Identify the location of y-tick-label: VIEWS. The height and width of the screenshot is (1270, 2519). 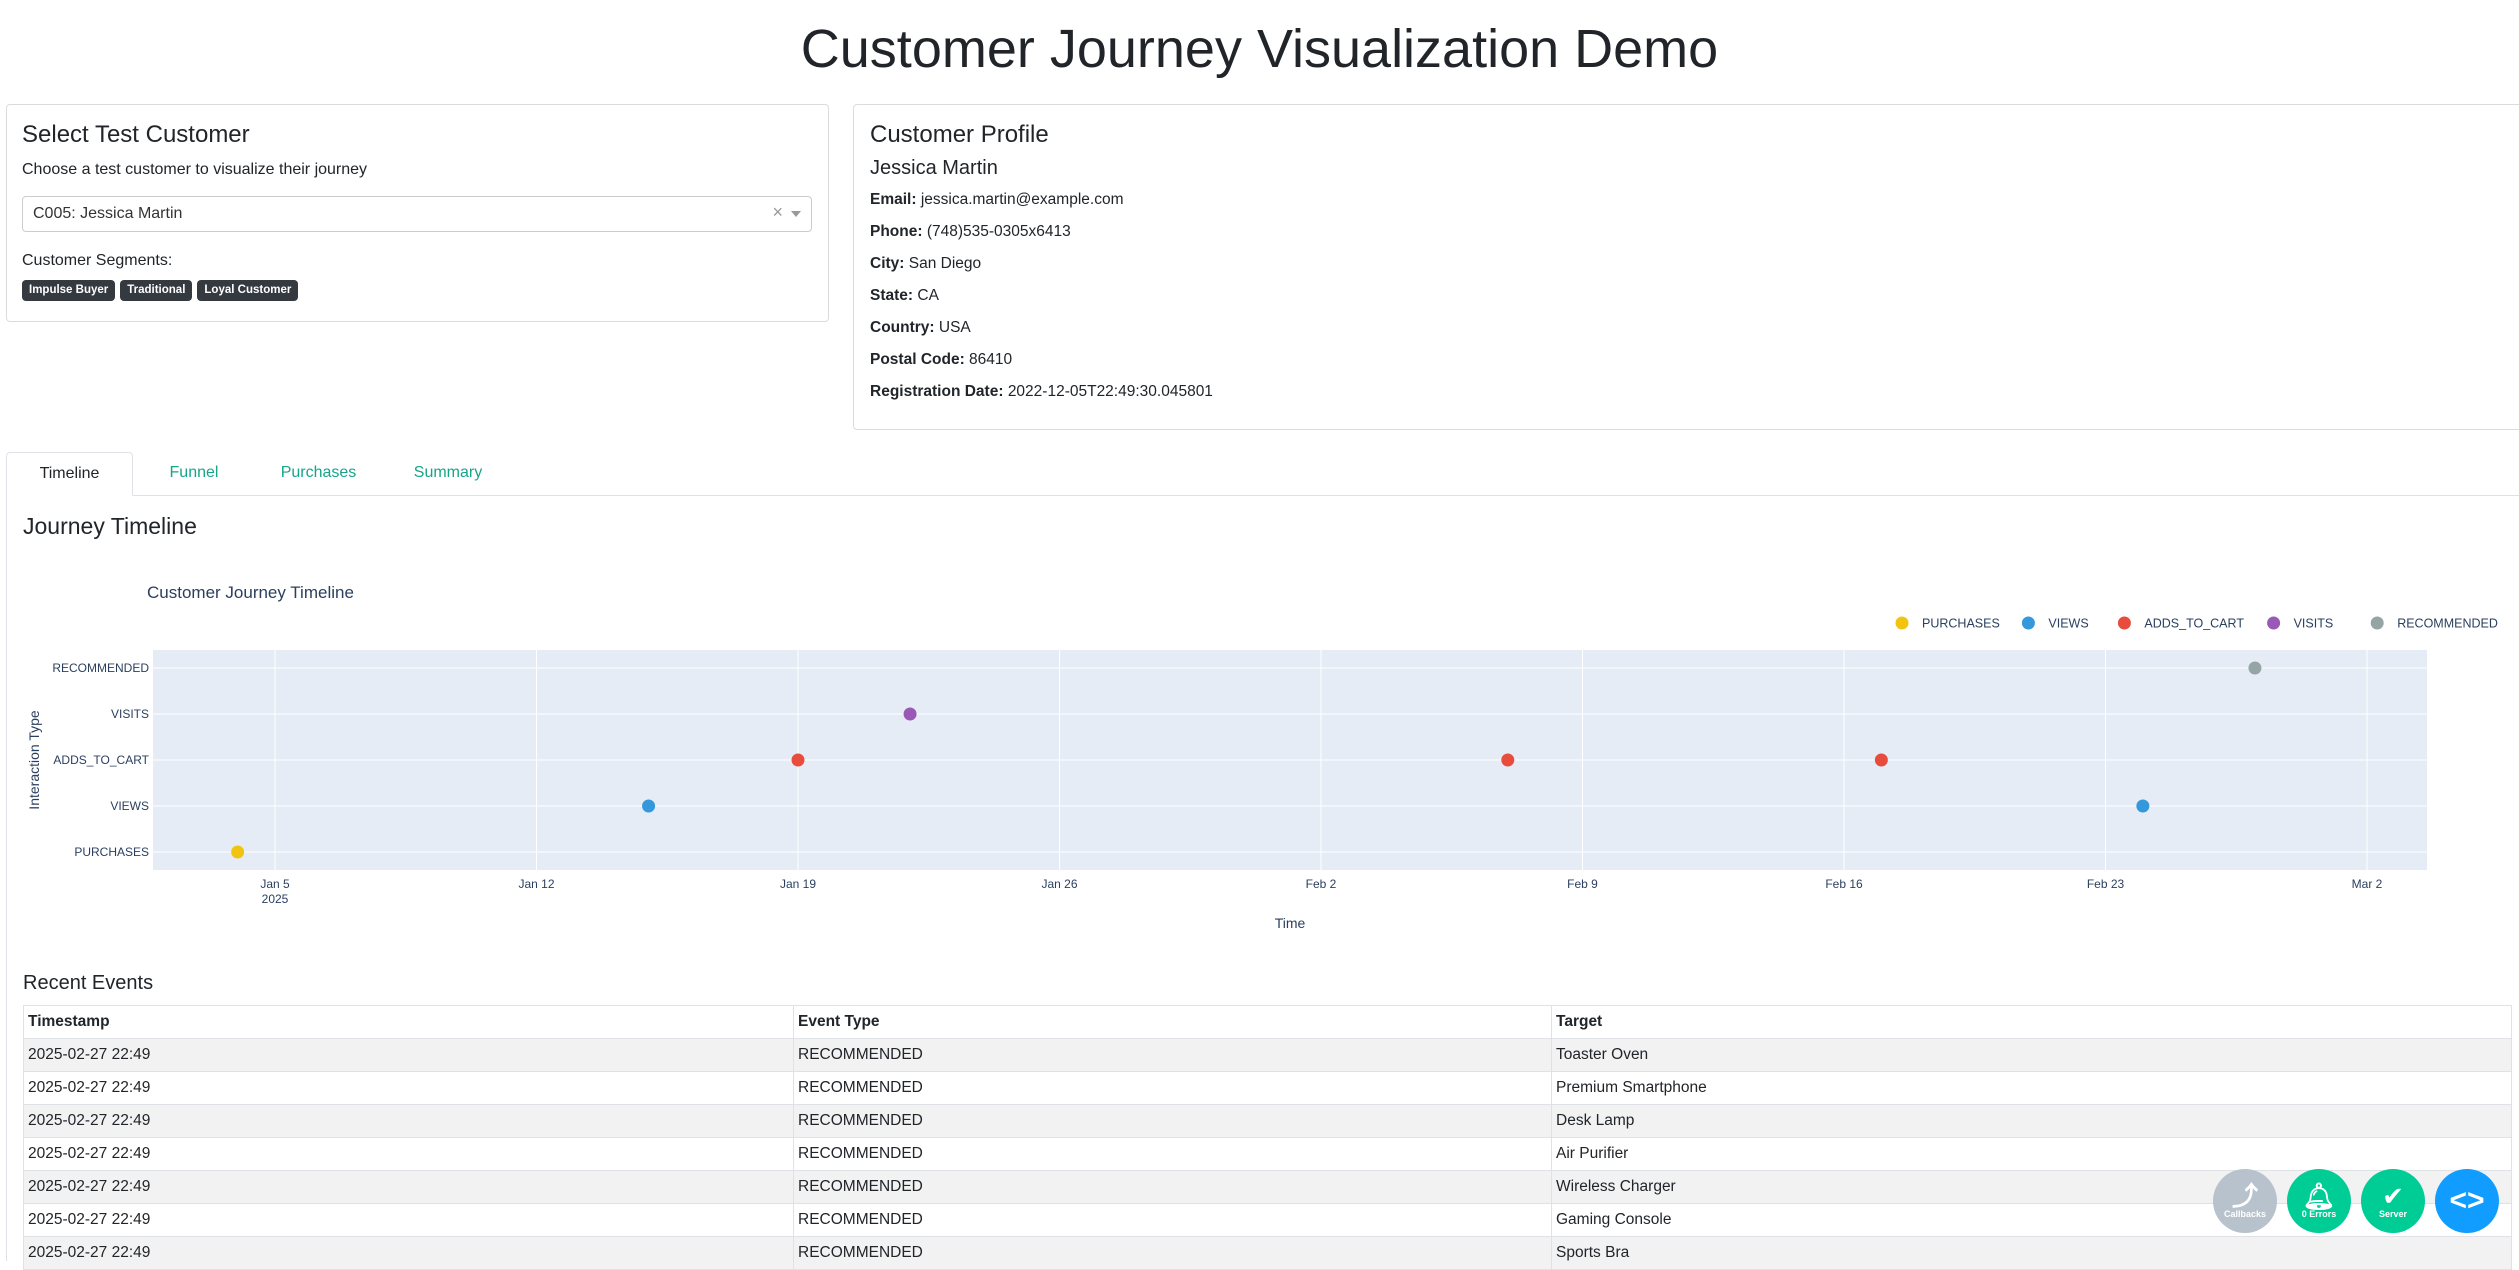
(129, 806).